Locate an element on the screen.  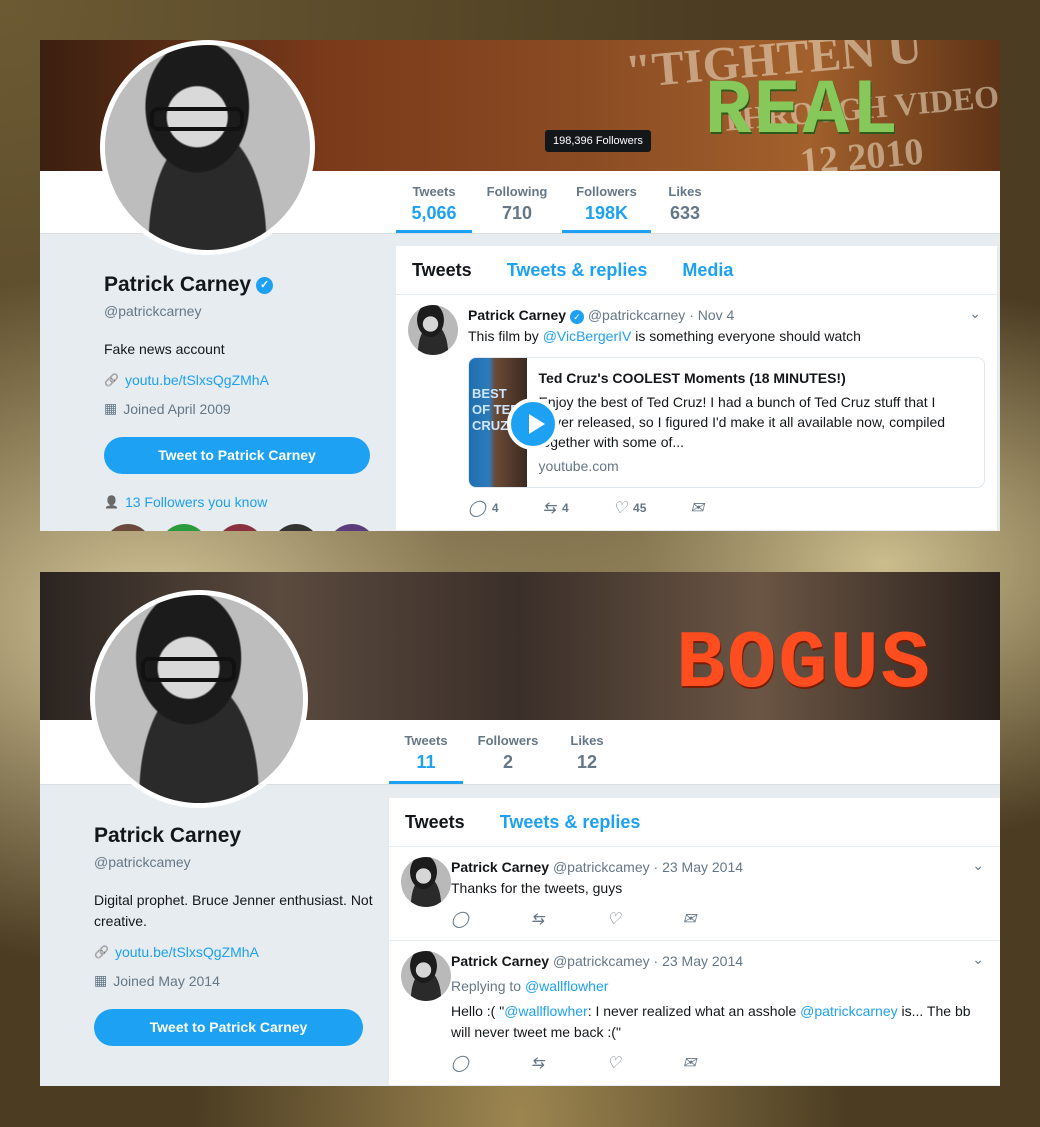
stat-label: Likes is located at coordinates (685, 191).